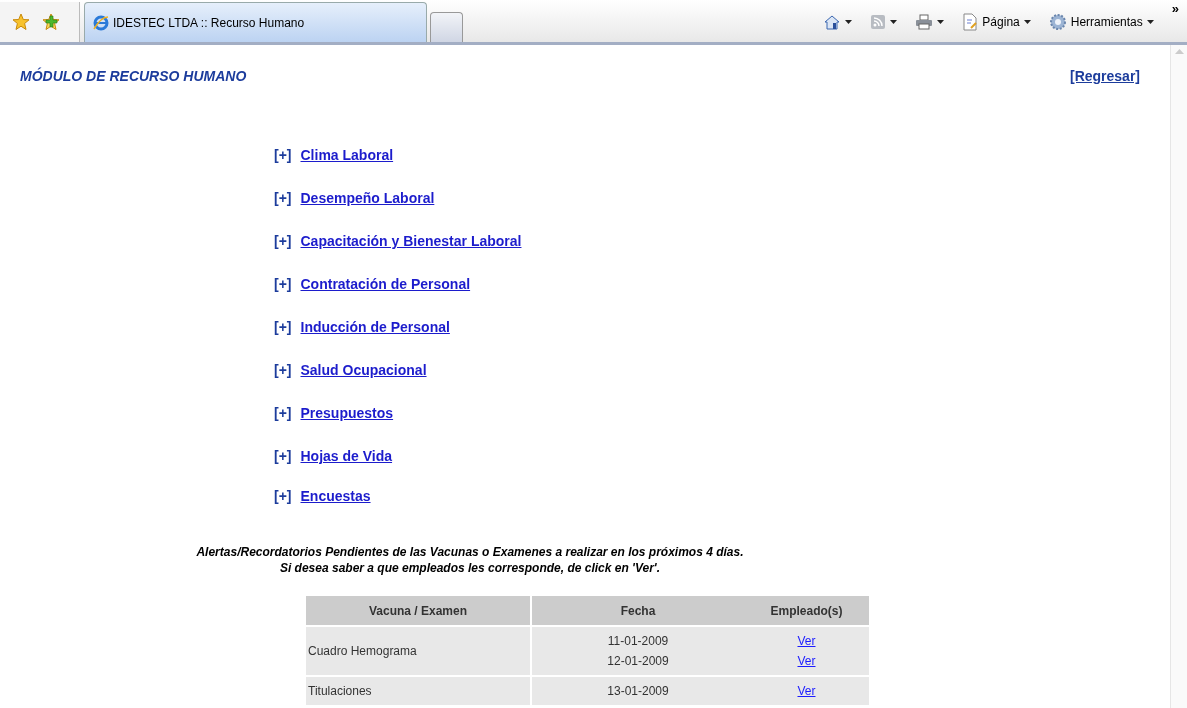  I want to click on document-icon, so click(970, 22).